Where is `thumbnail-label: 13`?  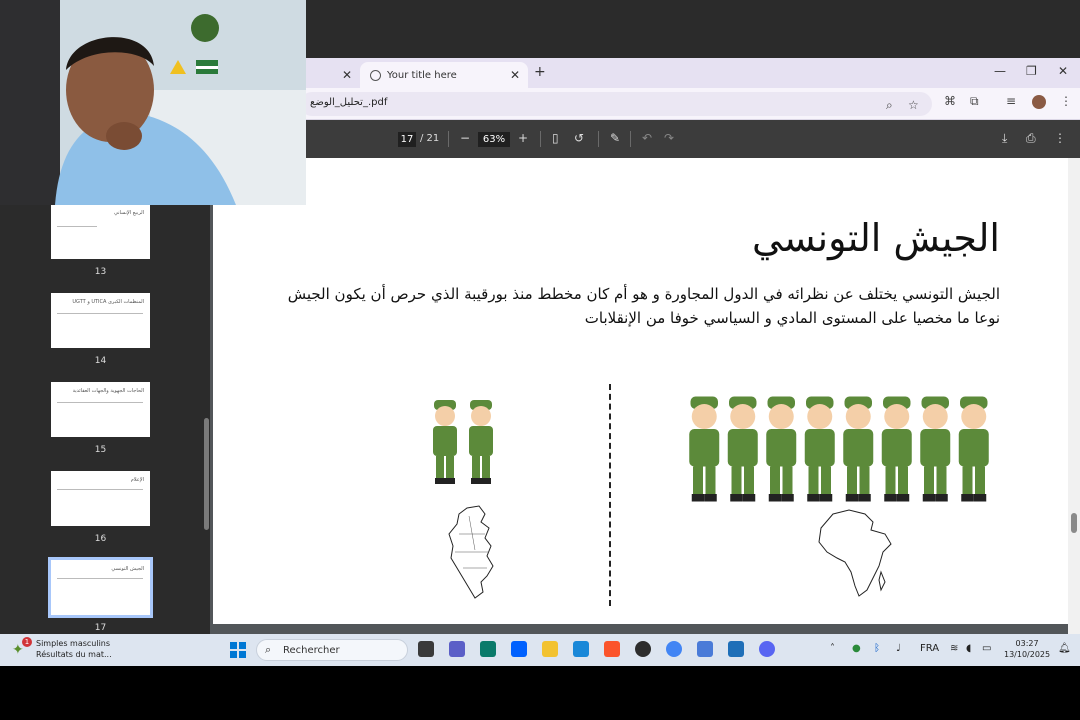 thumbnail-label: 13 is located at coordinates (100, 272).